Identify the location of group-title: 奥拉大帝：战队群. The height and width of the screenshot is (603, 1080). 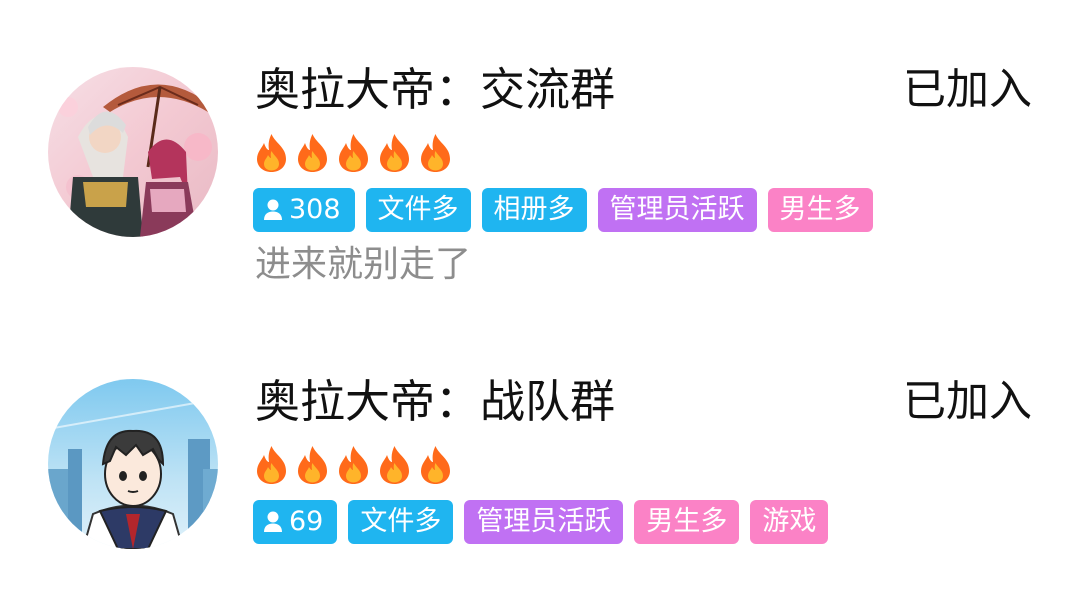
(435, 402).